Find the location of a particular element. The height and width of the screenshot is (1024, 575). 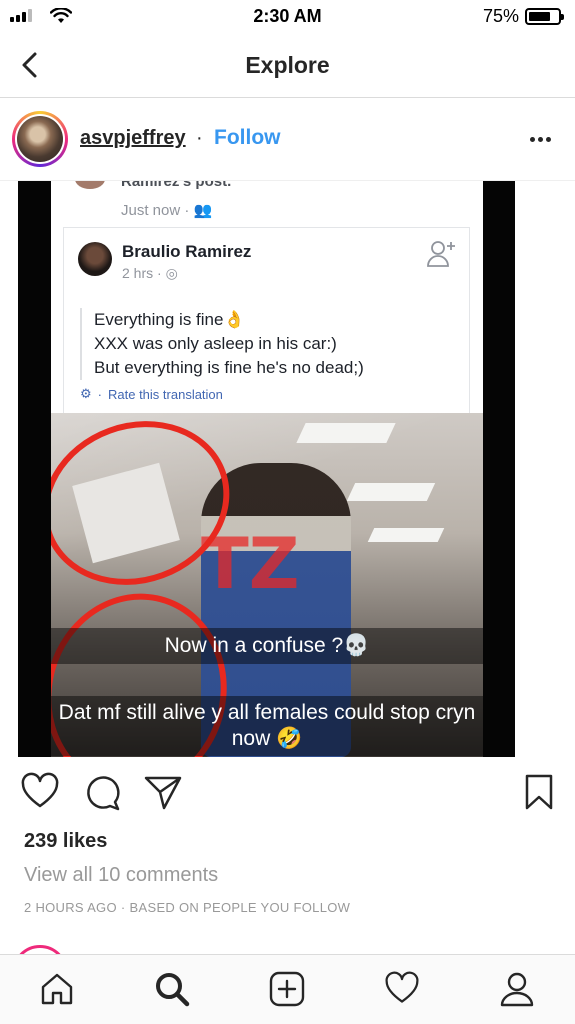

home-icon is located at coordinates (57, 989).